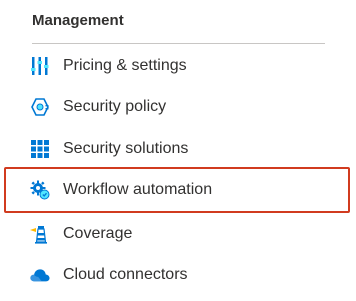  I want to click on section-title: Management, so click(78, 20).